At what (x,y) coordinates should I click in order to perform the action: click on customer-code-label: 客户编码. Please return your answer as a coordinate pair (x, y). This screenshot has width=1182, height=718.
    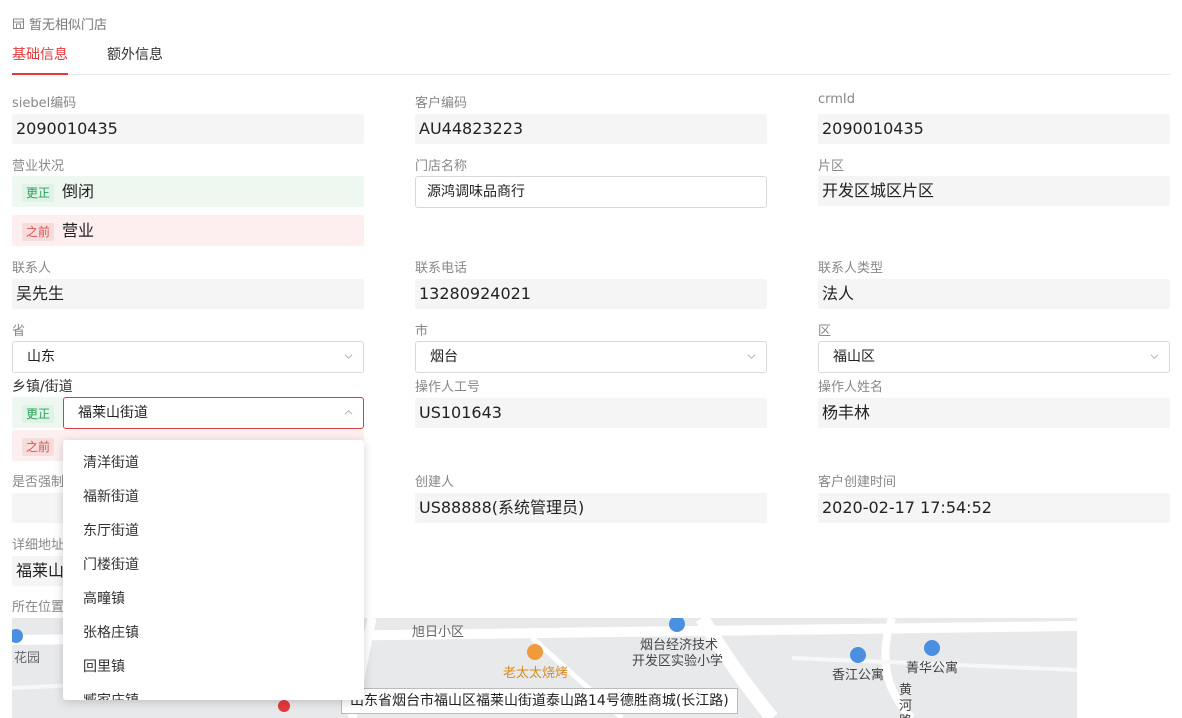
    Looking at the image, I should click on (441, 103).